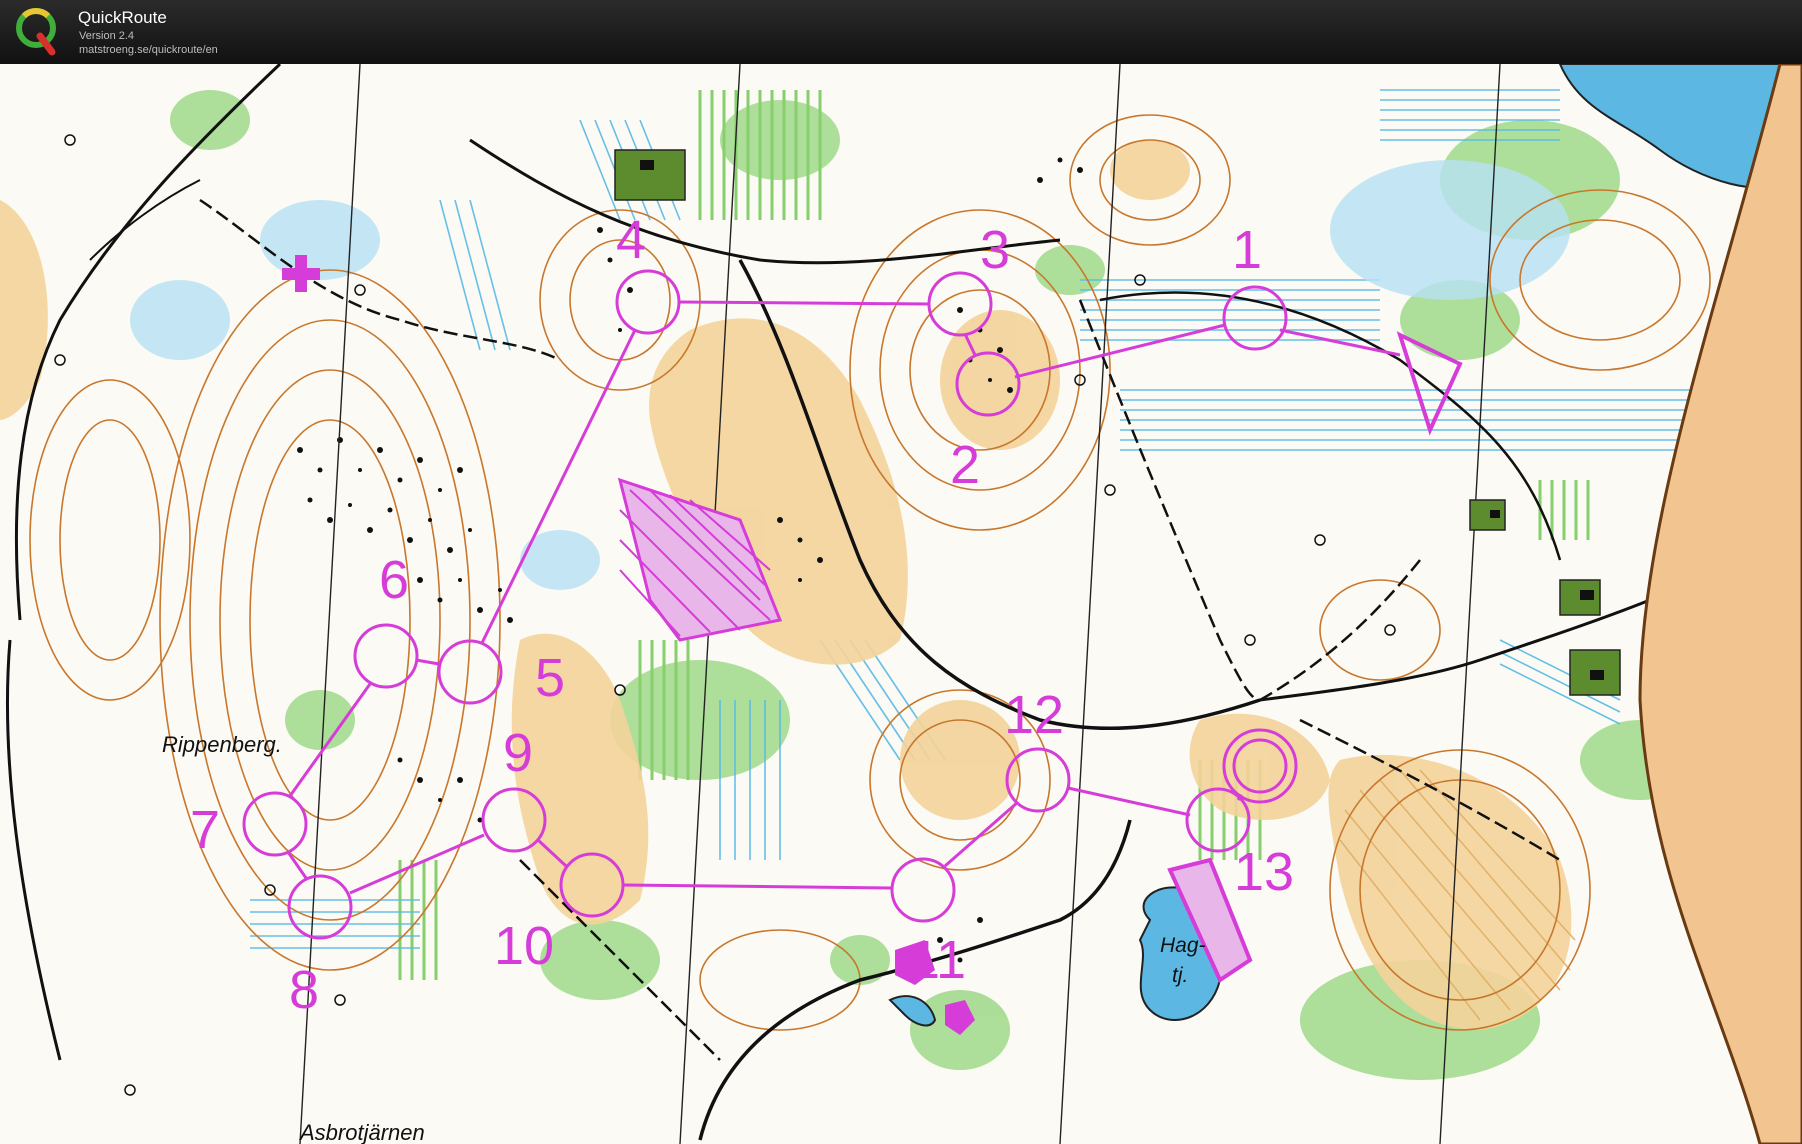  What do you see at coordinates (222, 744) in the screenshot?
I see `place-name-rippenberg: Rippenberg.` at bounding box center [222, 744].